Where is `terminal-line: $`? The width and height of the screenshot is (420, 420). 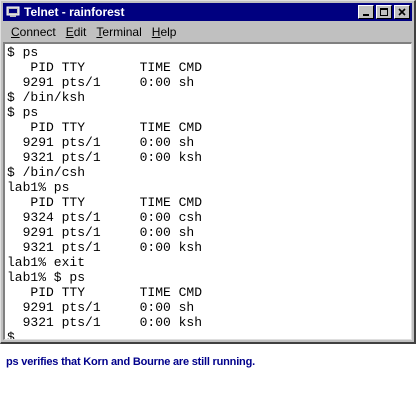 terminal-line: $ is located at coordinates (11, 335).